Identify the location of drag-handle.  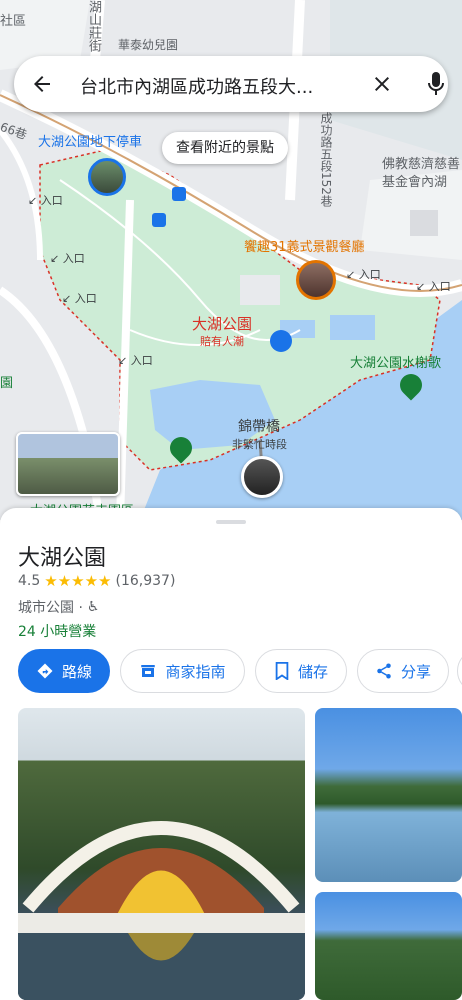
(231, 522).